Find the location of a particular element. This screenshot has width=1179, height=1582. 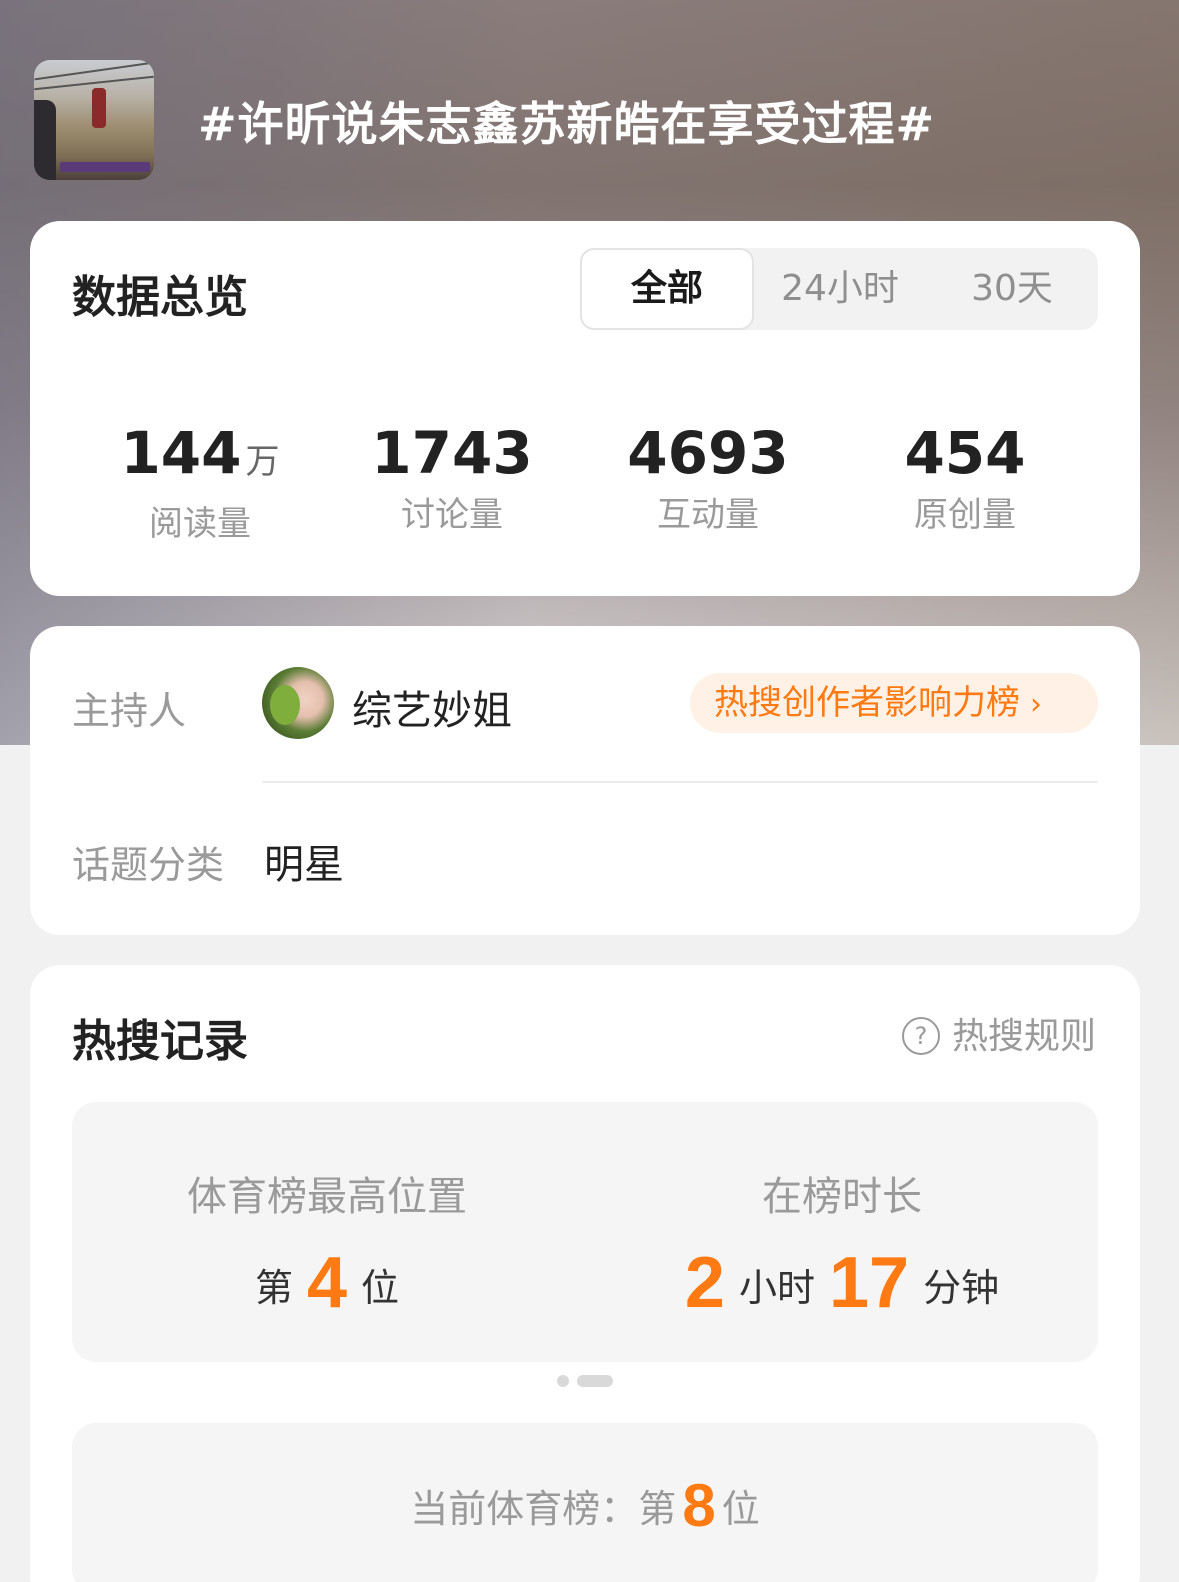

stat-value: 1743 is located at coordinates (452, 453).